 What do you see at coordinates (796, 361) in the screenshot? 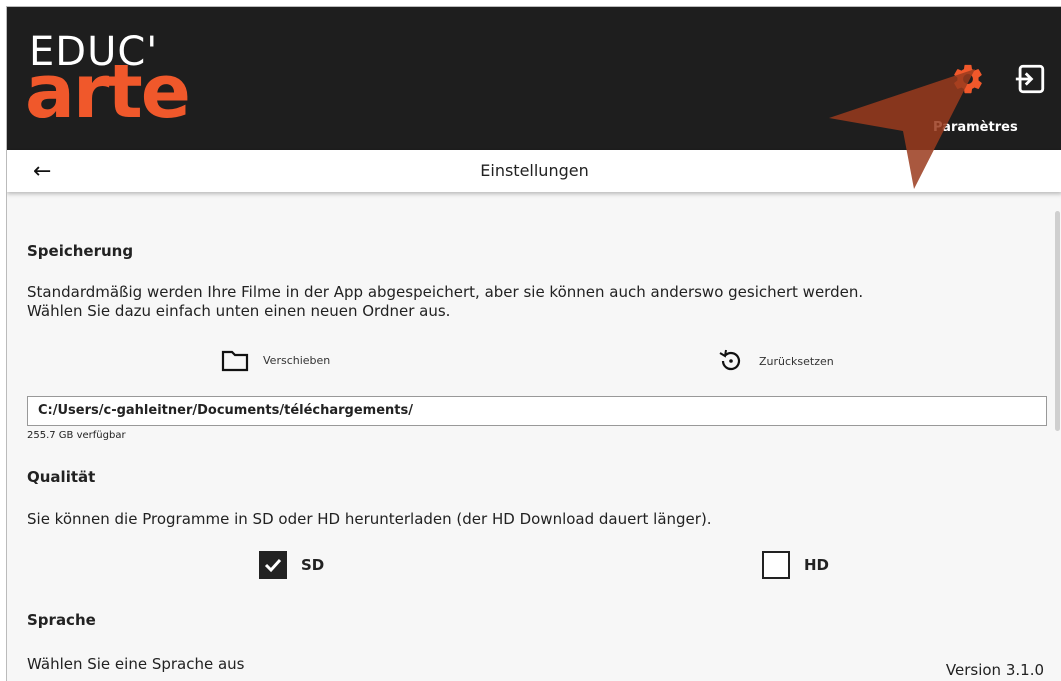
I see `reset-label: Zurücksetzen` at bounding box center [796, 361].